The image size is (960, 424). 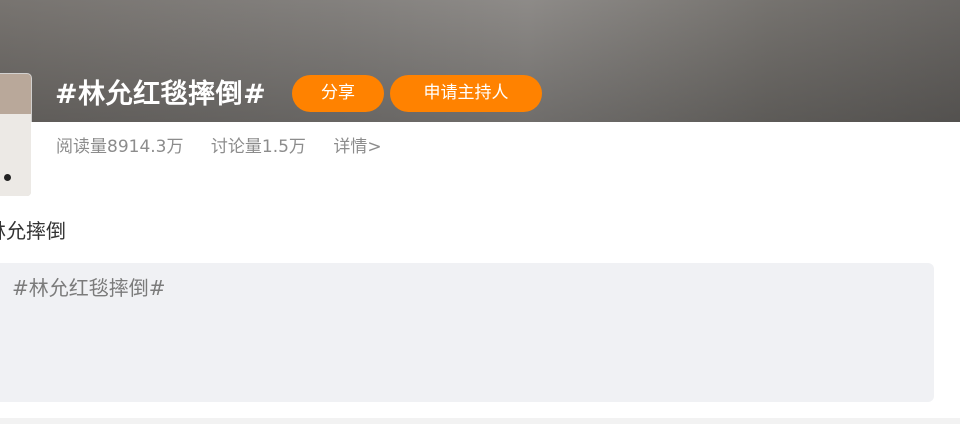 I want to click on topic-lead-text: 林允摔倒, so click(x=33, y=231).